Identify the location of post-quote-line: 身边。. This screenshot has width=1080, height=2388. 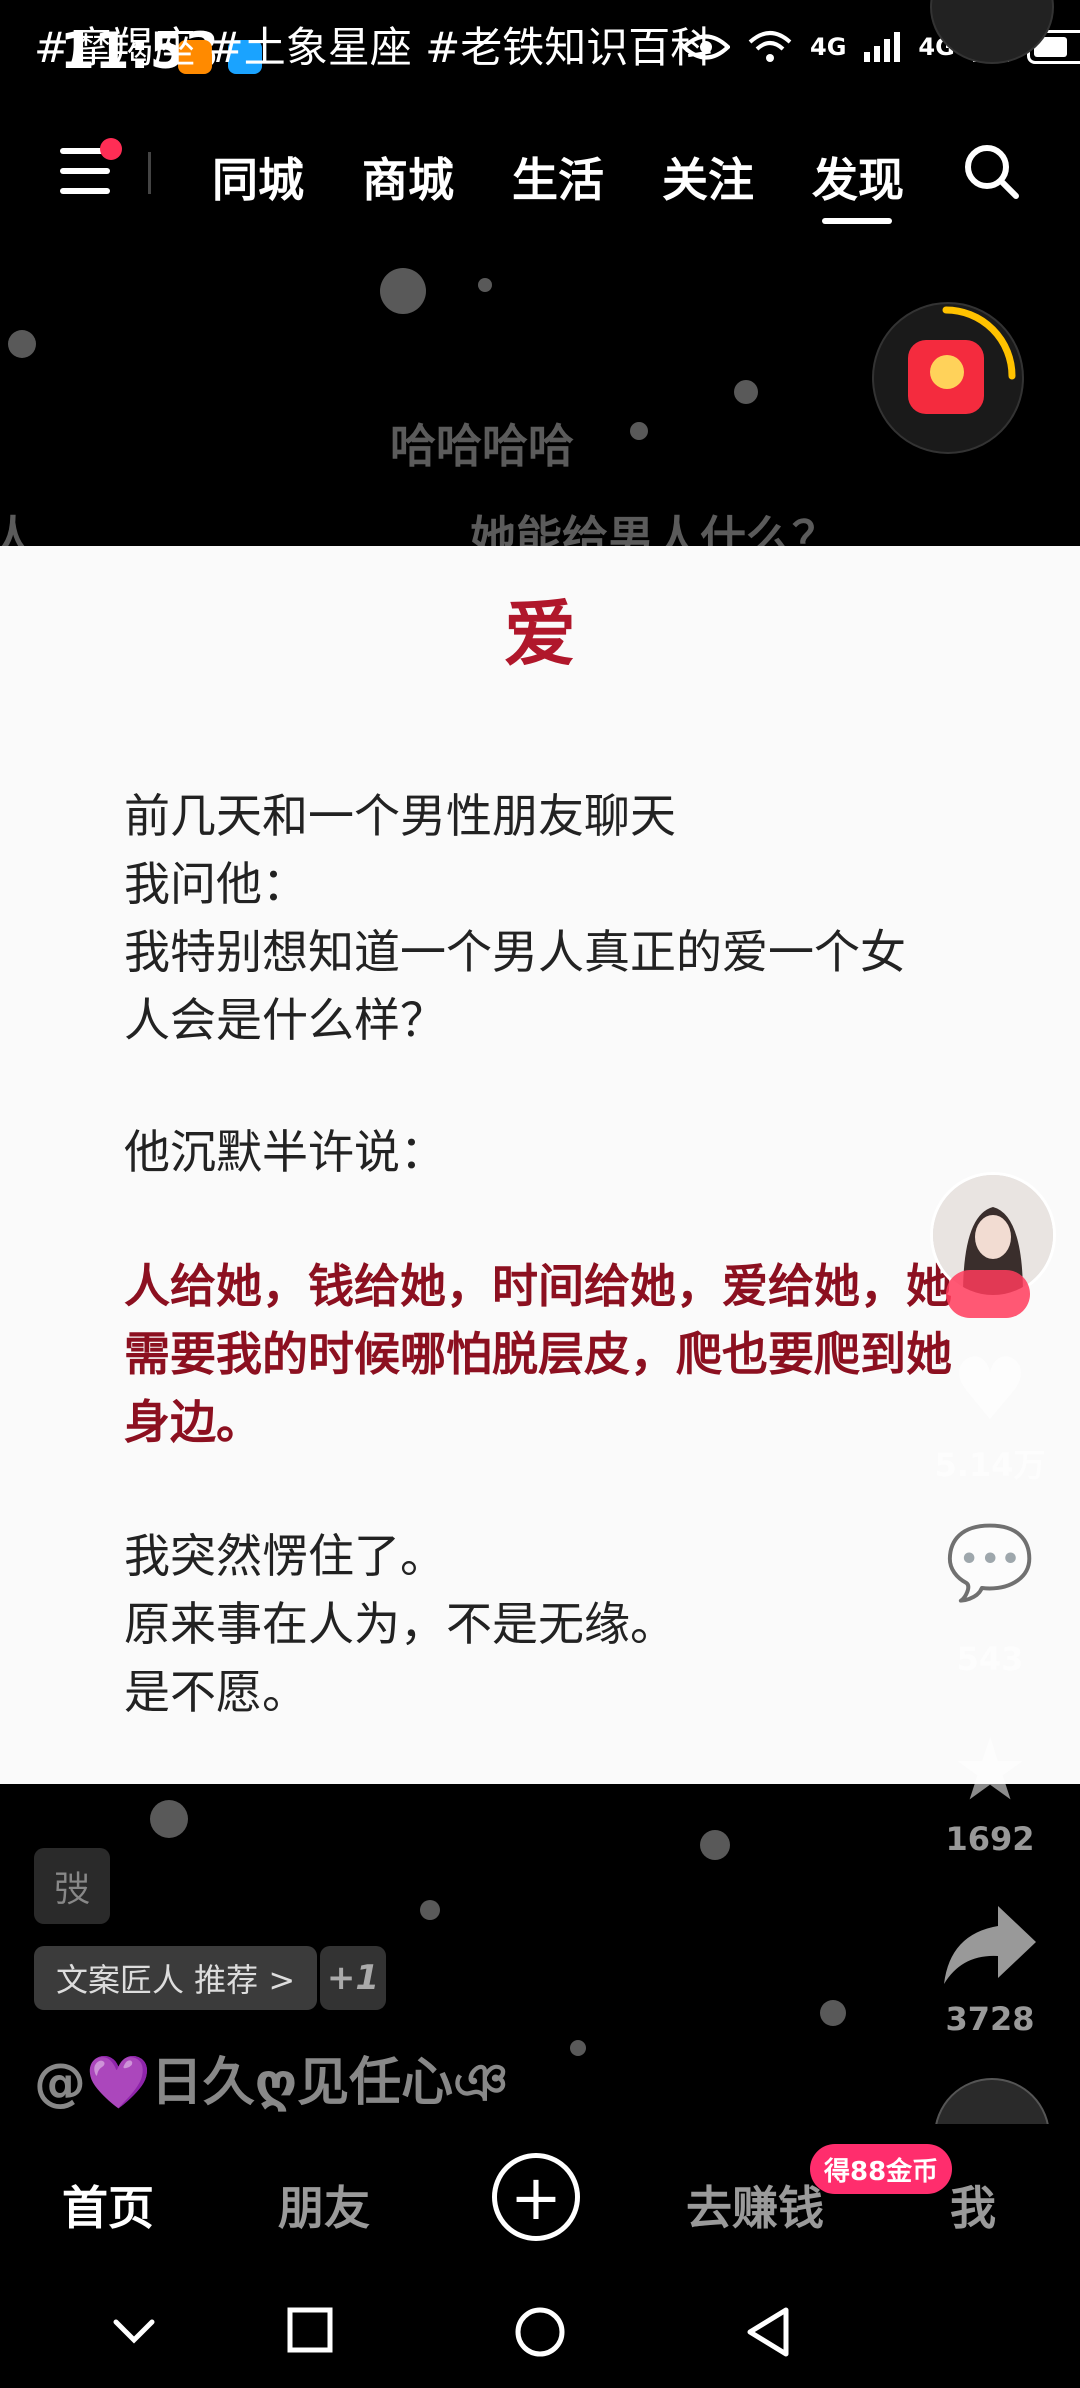
(193, 1422).